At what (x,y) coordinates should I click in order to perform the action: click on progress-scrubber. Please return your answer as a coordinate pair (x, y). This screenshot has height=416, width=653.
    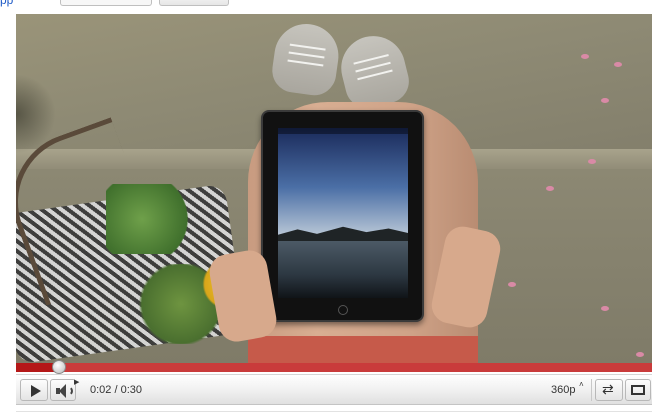
    Looking at the image, I should click on (58, 367).